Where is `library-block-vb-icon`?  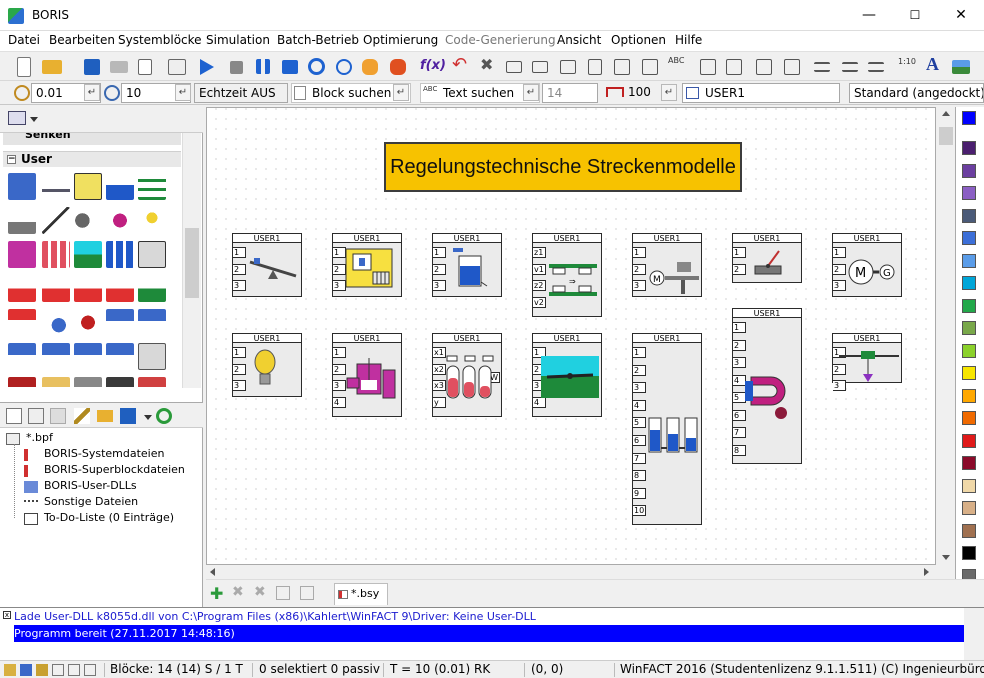
library-block-vb-icon is located at coordinates (22, 322).